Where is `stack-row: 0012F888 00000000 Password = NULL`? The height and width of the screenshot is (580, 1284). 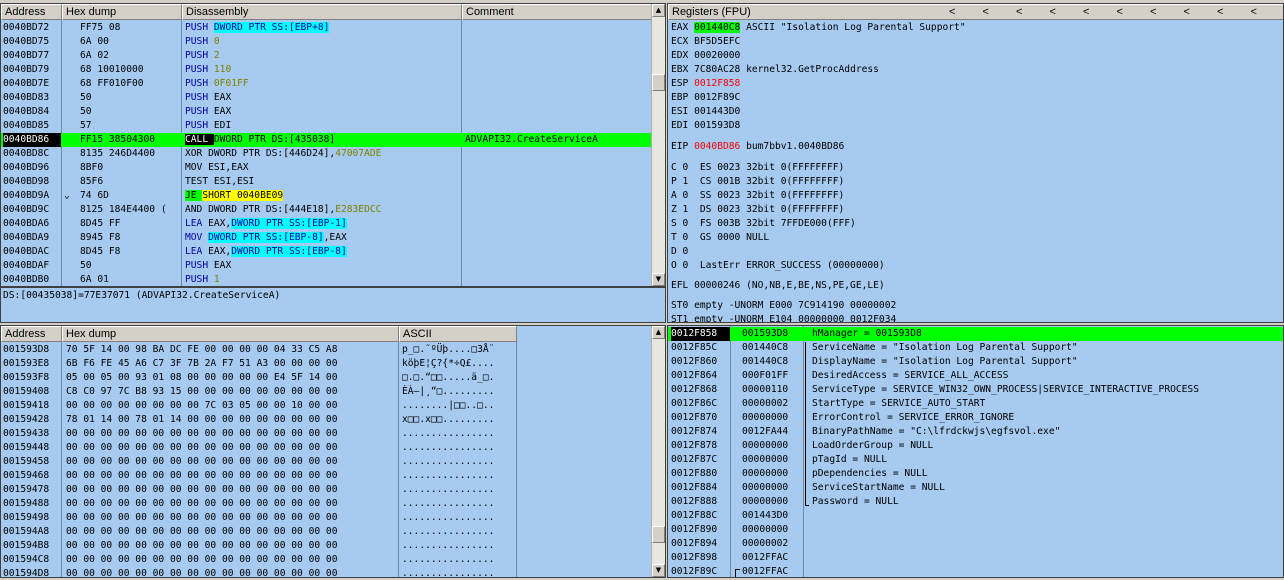 stack-row: 0012F888 00000000 Password = NULL is located at coordinates (975, 502).